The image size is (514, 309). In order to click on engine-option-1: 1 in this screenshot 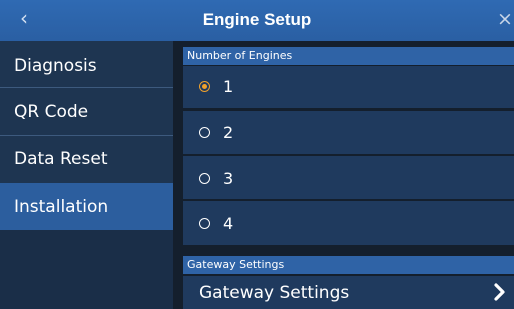, I will do `click(348, 87)`.